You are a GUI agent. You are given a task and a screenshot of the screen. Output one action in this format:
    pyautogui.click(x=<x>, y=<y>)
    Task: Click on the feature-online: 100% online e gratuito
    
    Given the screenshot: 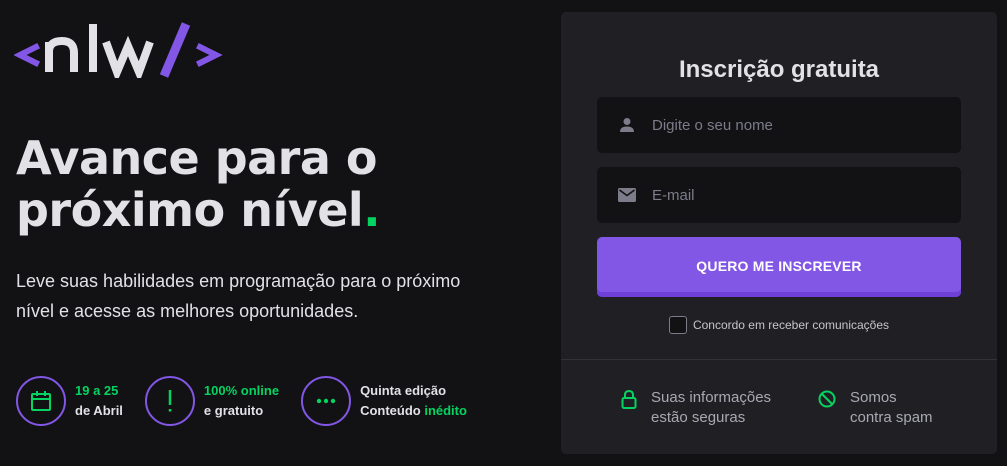 What is the action you would take?
    pyautogui.click(x=212, y=401)
    